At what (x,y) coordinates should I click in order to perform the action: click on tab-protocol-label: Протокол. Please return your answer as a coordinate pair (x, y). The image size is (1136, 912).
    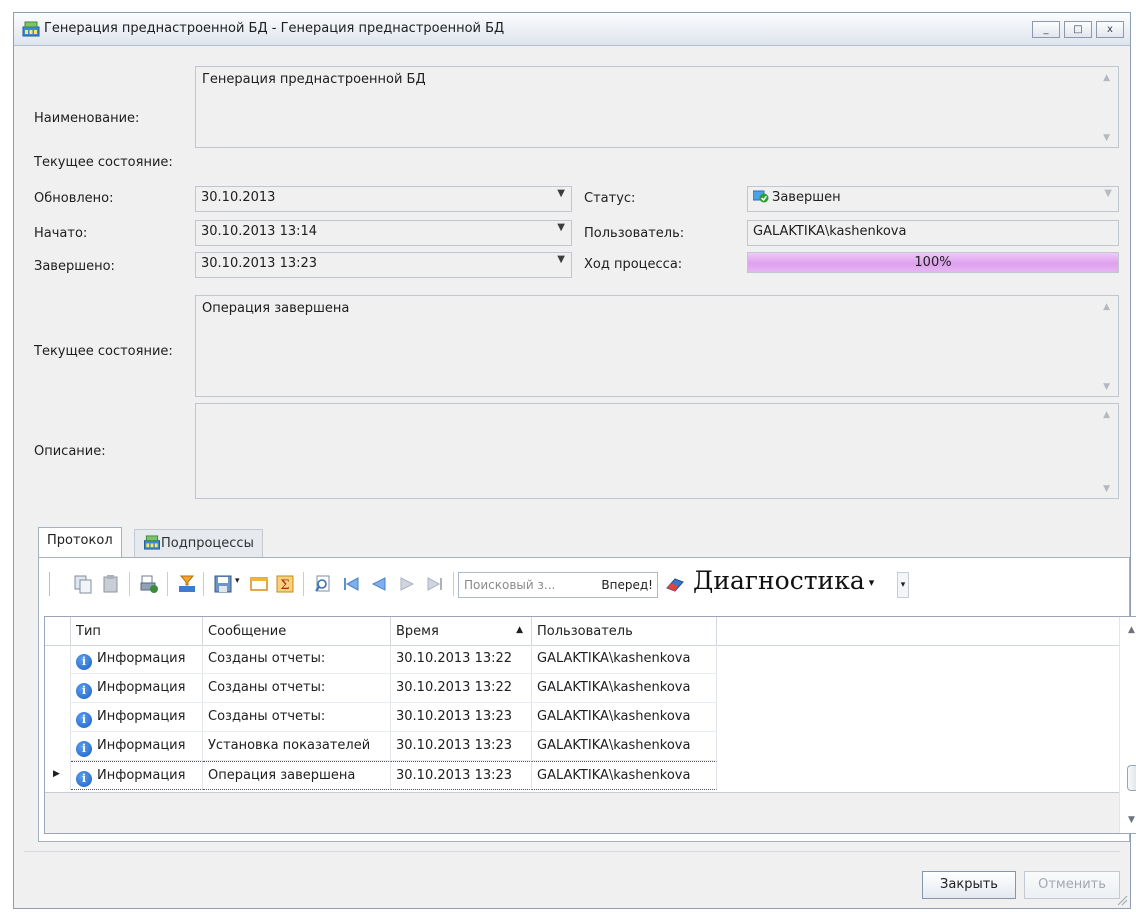
    Looking at the image, I should click on (80, 540).